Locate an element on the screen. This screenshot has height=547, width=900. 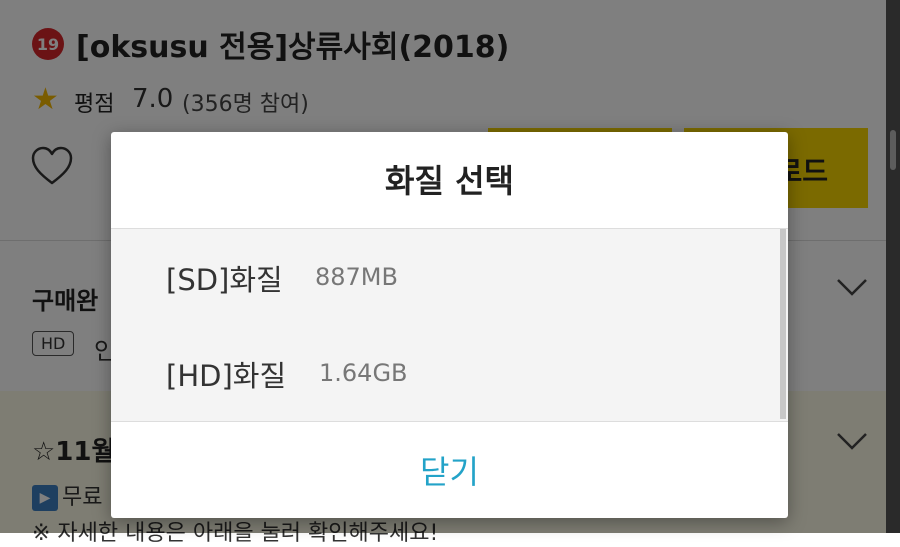
quality-option-hd: [HD]화질 1.64GB is located at coordinates (449, 373).